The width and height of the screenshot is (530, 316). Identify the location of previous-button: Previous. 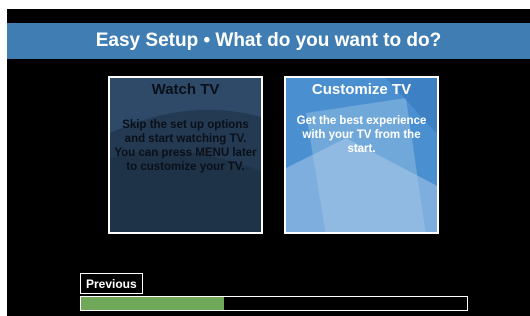
(111, 283).